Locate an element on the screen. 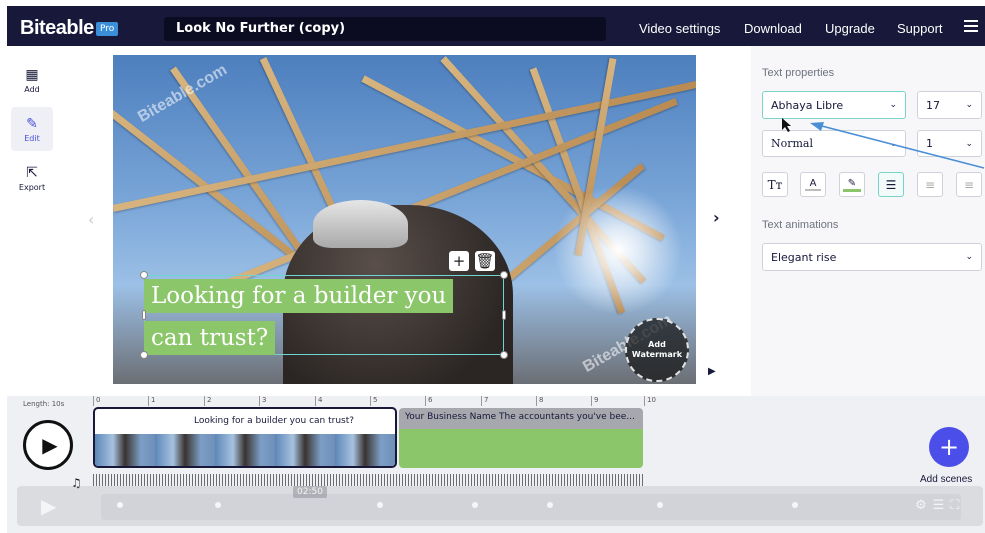 This screenshot has width=985, height=533. add-watermark-button: Add Watermark is located at coordinates (657, 350).